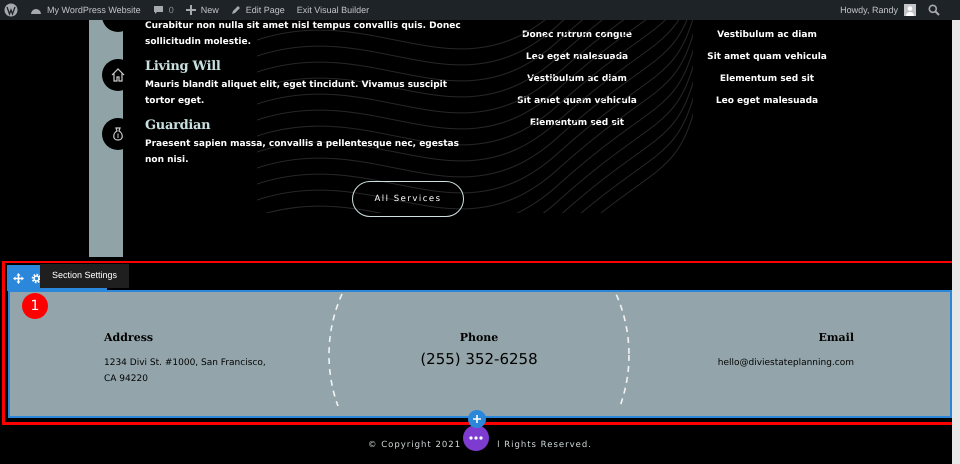  What do you see at coordinates (785, 363) in the screenshot?
I see `email-address: hello@diviestateplanning.com` at bounding box center [785, 363].